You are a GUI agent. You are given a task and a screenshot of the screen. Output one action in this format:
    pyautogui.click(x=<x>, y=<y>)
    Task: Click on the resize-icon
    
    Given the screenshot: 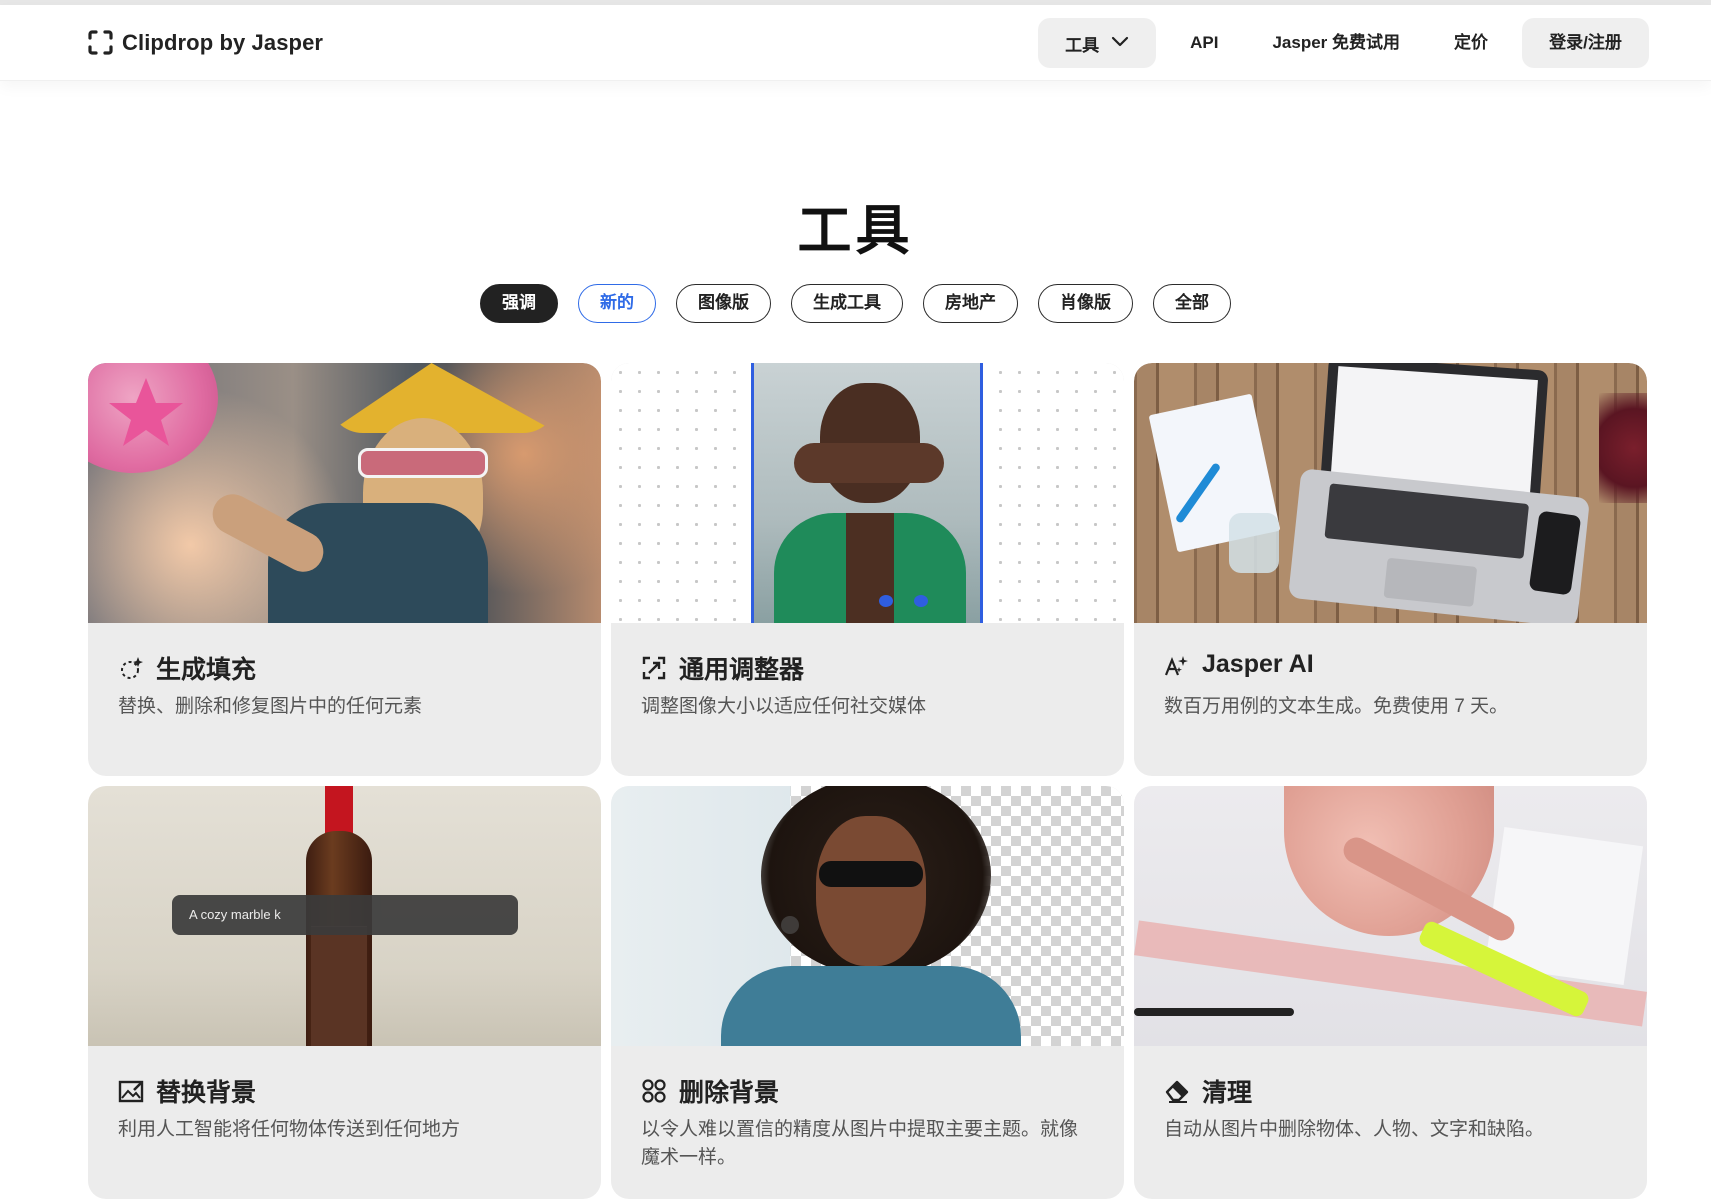 What is the action you would take?
    pyautogui.click(x=654, y=668)
    